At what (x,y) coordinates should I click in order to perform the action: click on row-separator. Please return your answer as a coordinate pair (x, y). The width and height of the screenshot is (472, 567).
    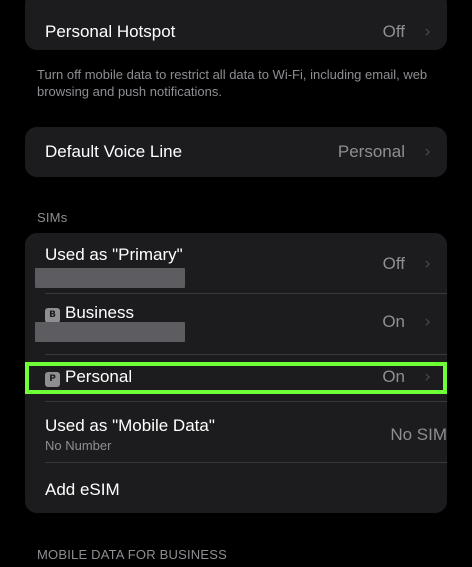
    Looking at the image, I should click on (246, 354).